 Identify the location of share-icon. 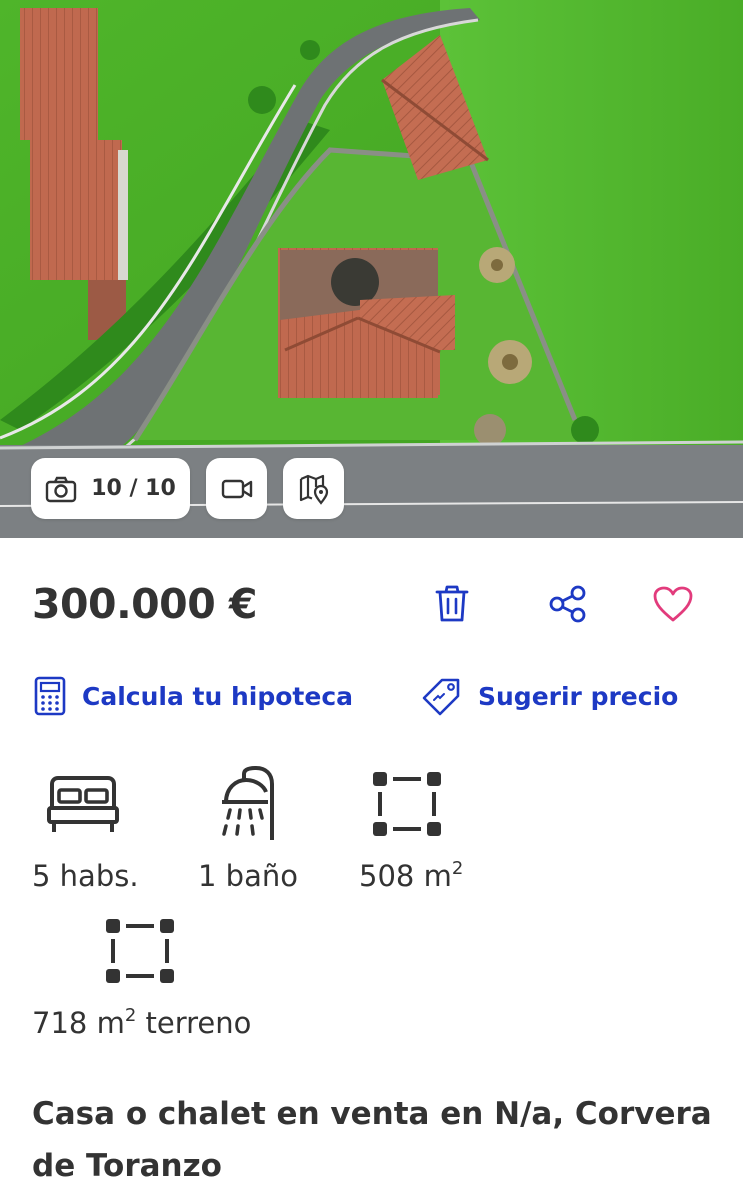
(568, 604).